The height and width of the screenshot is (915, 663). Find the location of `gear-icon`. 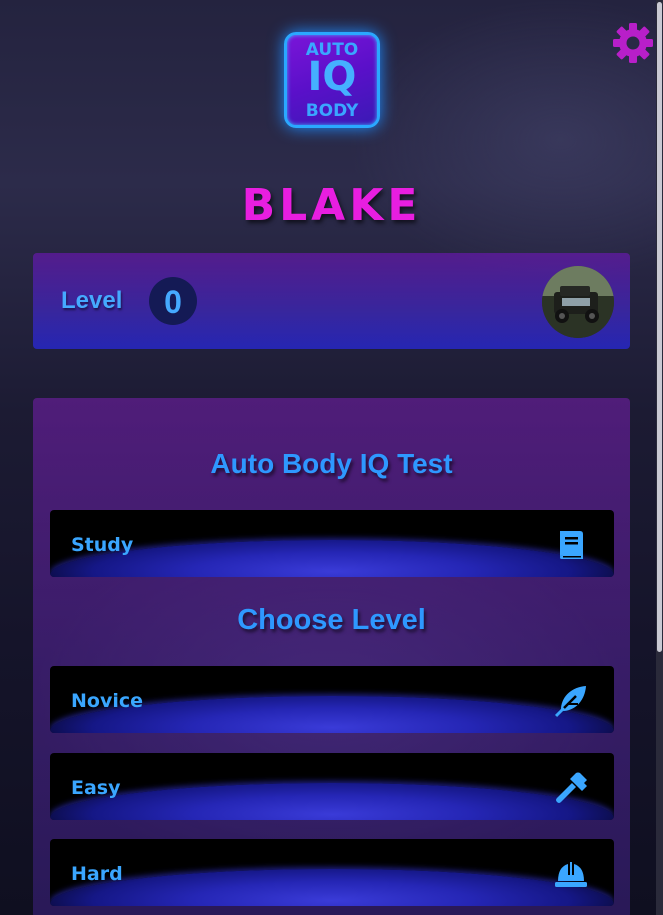

gear-icon is located at coordinates (633, 43).